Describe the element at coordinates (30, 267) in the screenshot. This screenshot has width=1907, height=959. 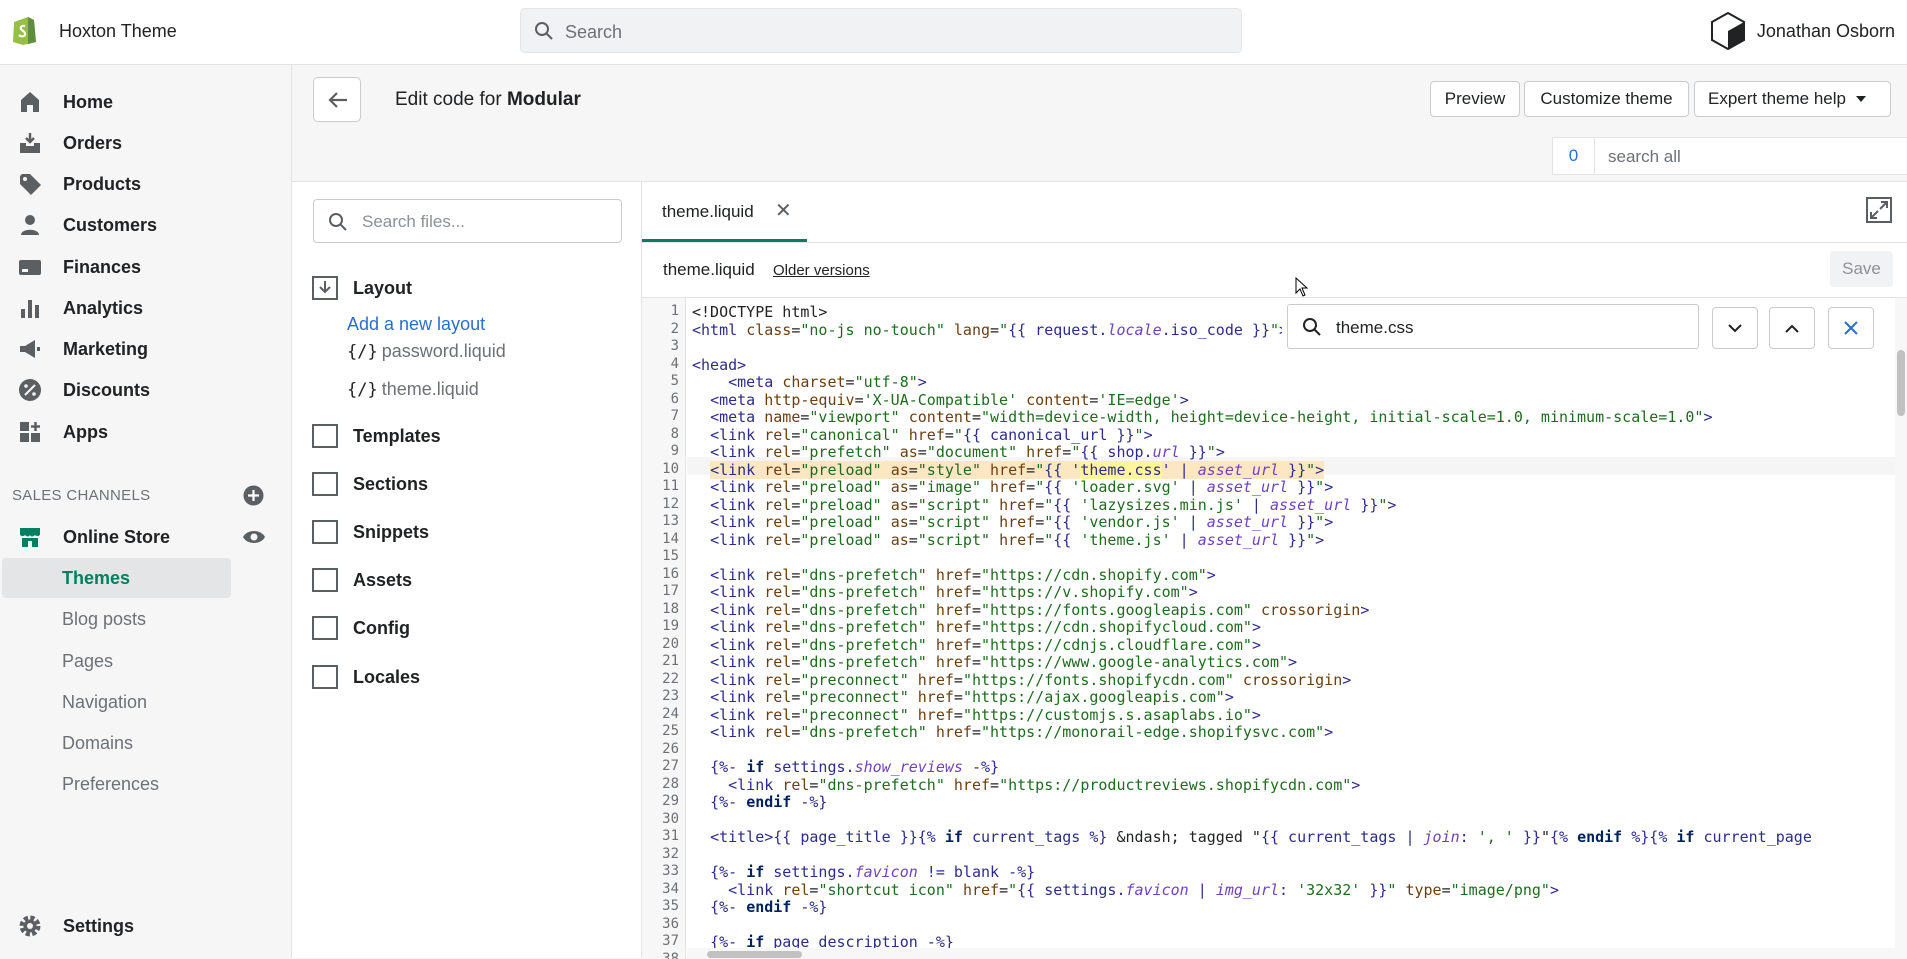
I see `finances-icon` at that location.